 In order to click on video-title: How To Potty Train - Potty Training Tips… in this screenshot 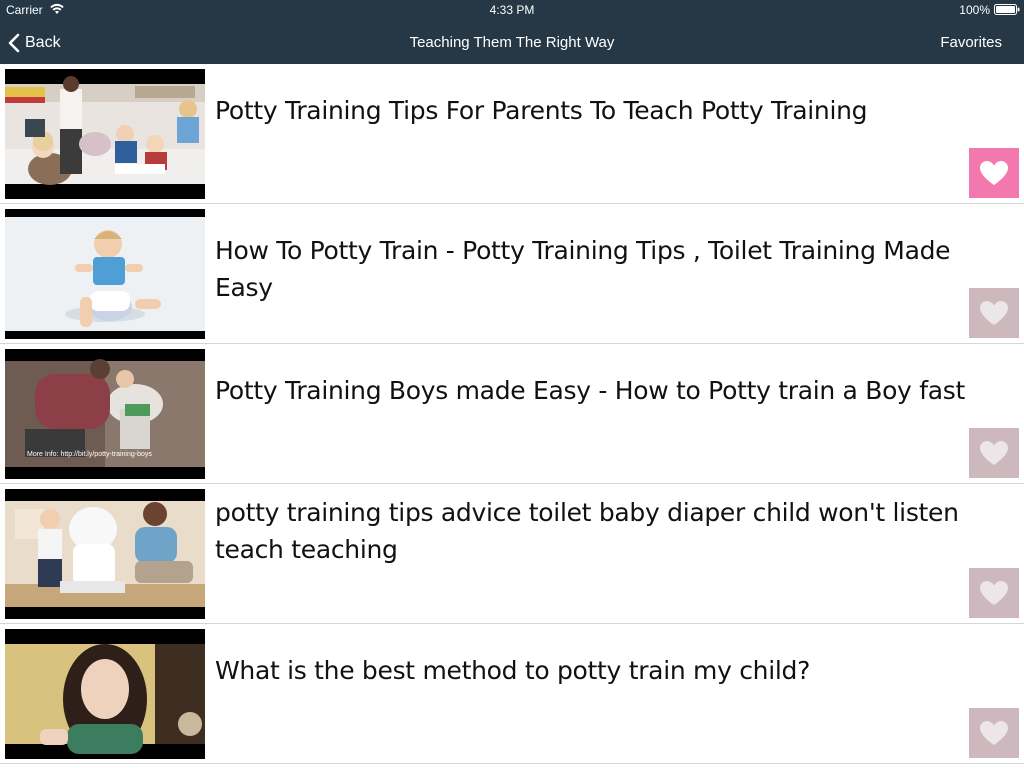, I will do `click(583, 269)`.